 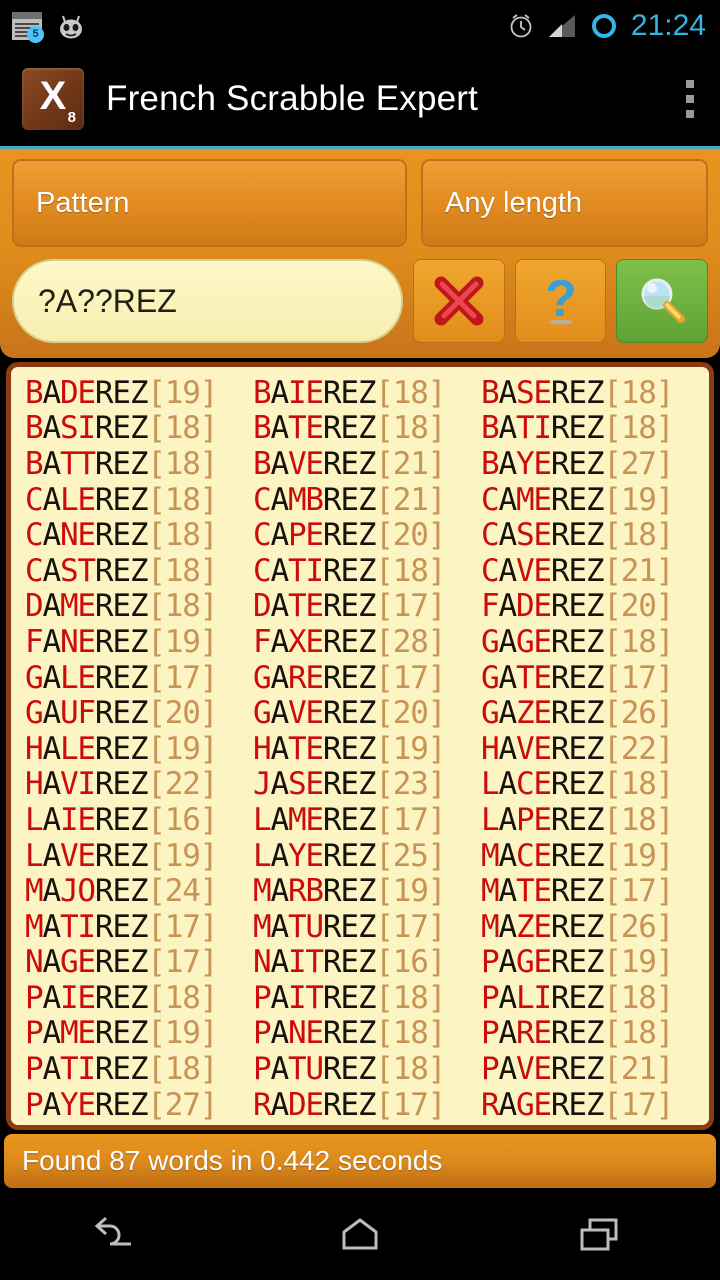 I want to click on word-entry: MATUREZ[17], so click(x=367, y=927).